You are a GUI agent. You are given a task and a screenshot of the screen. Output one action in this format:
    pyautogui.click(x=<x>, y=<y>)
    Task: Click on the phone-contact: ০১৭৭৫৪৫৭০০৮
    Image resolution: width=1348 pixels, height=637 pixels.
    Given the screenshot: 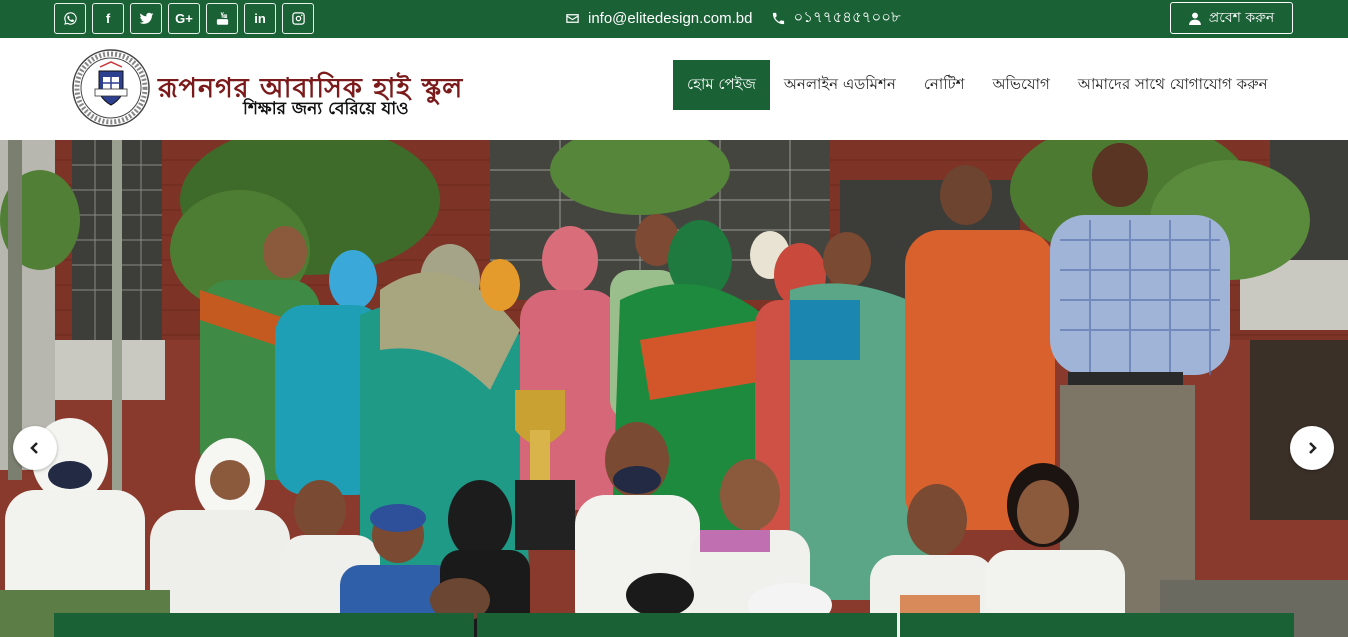 What is the action you would take?
    pyautogui.click(x=836, y=18)
    